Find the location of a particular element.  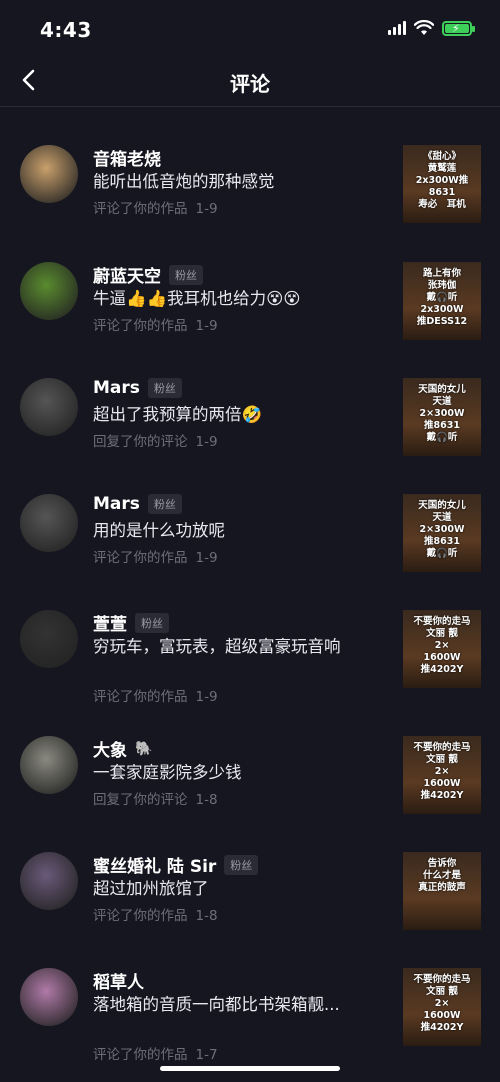

video-thumbnail: 路上有你 张玮伽 戴🎧听 2x300W 推DESS12 is located at coordinates (442, 301).